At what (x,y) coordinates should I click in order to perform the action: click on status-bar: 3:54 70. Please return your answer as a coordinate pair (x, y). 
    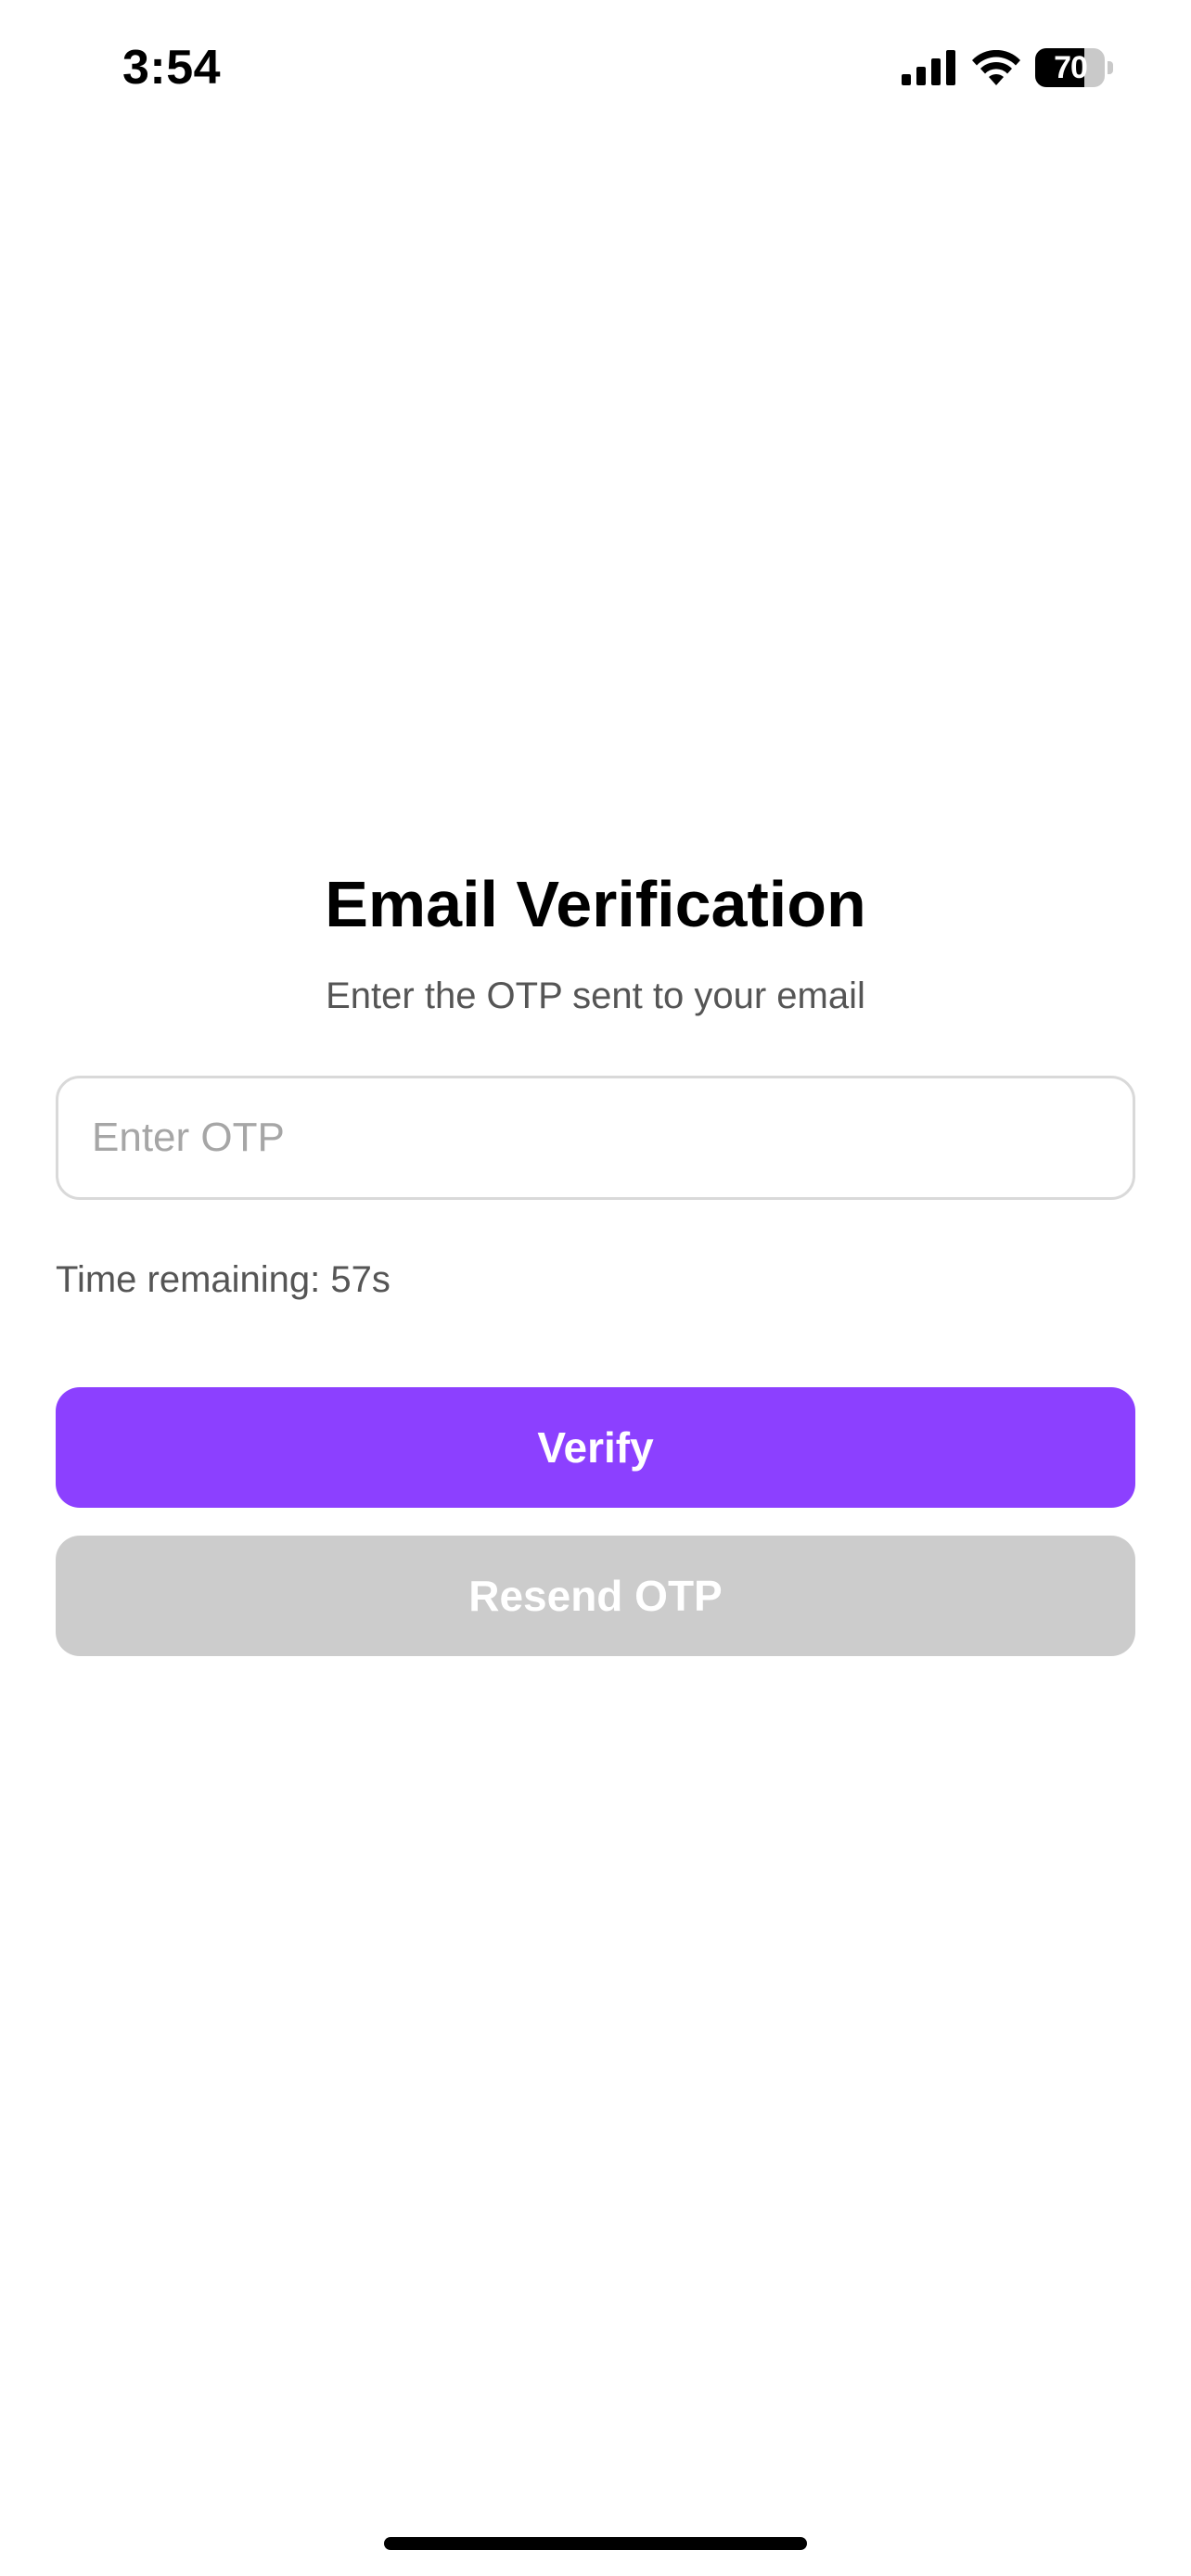
    Looking at the image, I should click on (595, 65).